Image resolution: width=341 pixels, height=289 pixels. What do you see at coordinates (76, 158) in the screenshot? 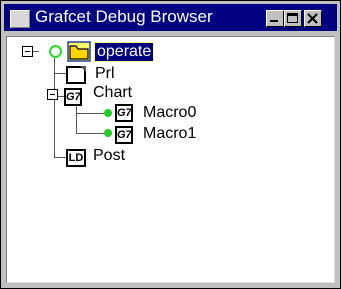
I see `ladder-icon: LD` at bounding box center [76, 158].